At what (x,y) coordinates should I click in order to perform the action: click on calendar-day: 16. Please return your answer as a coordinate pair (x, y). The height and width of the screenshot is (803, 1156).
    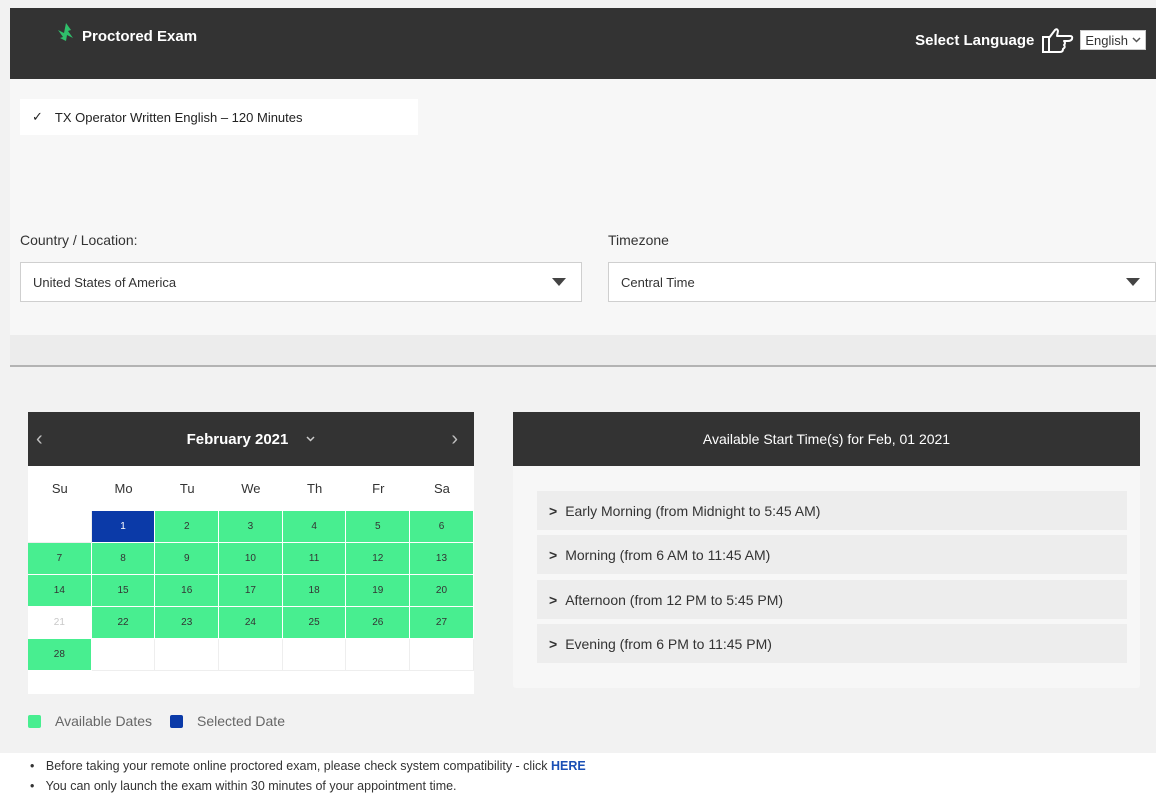
    Looking at the image, I should click on (187, 591).